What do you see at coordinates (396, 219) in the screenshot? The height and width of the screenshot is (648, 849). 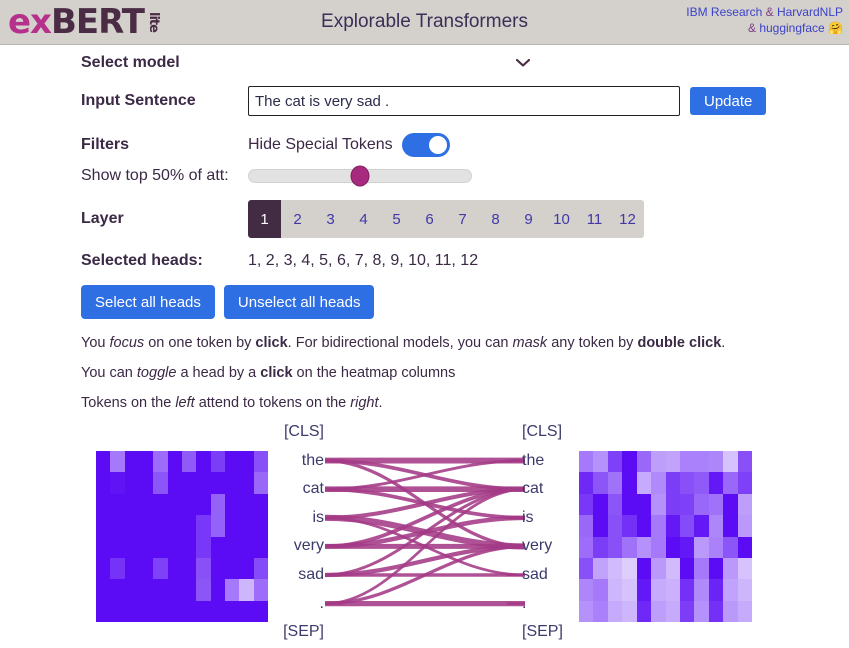 I see `layer-cell-5: 5` at bounding box center [396, 219].